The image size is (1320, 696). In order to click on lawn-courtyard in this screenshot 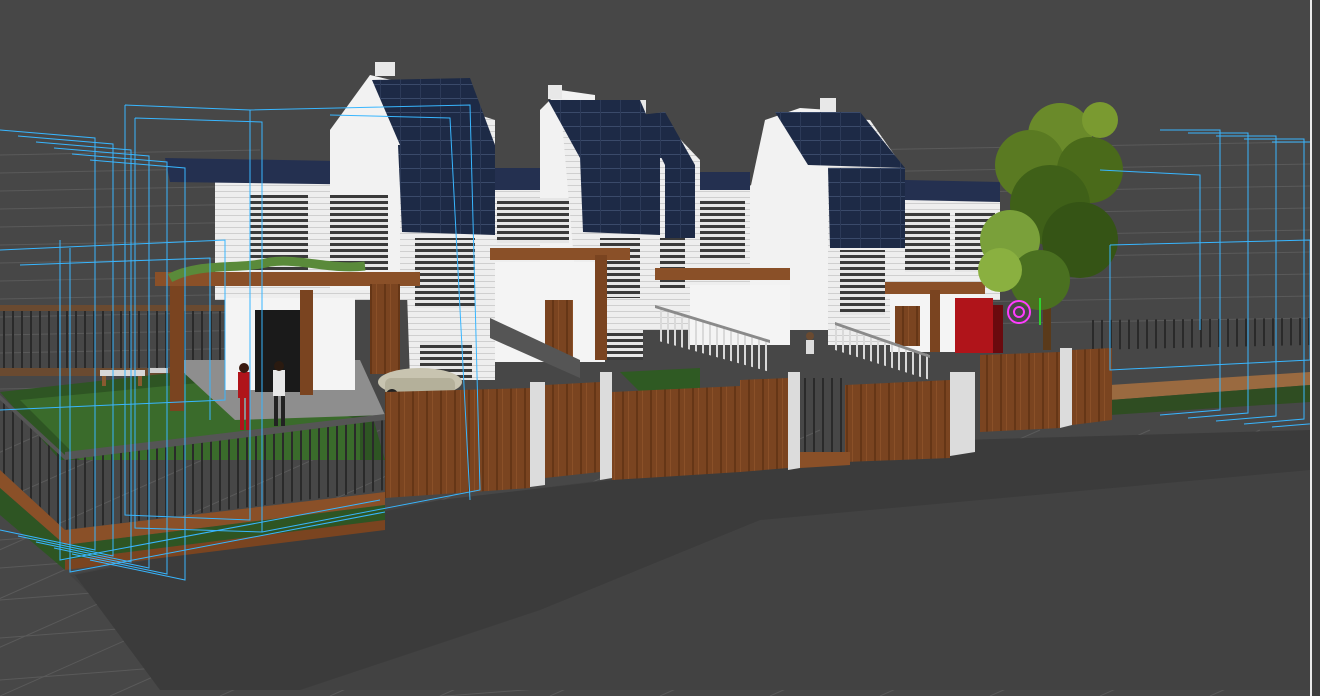, I will do `click(660, 380)`.